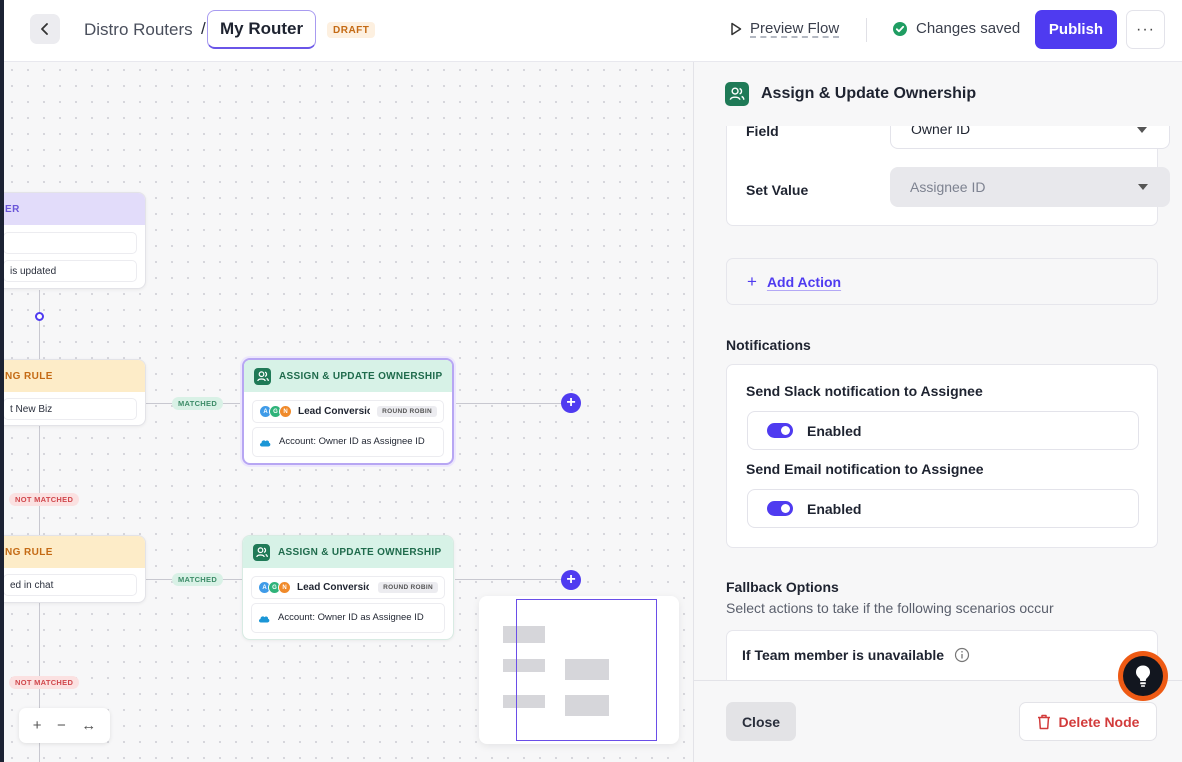 The image size is (1182, 762). Describe the element at coordinates (866, 30) in the screenshot. I see `header-divider` at that location.